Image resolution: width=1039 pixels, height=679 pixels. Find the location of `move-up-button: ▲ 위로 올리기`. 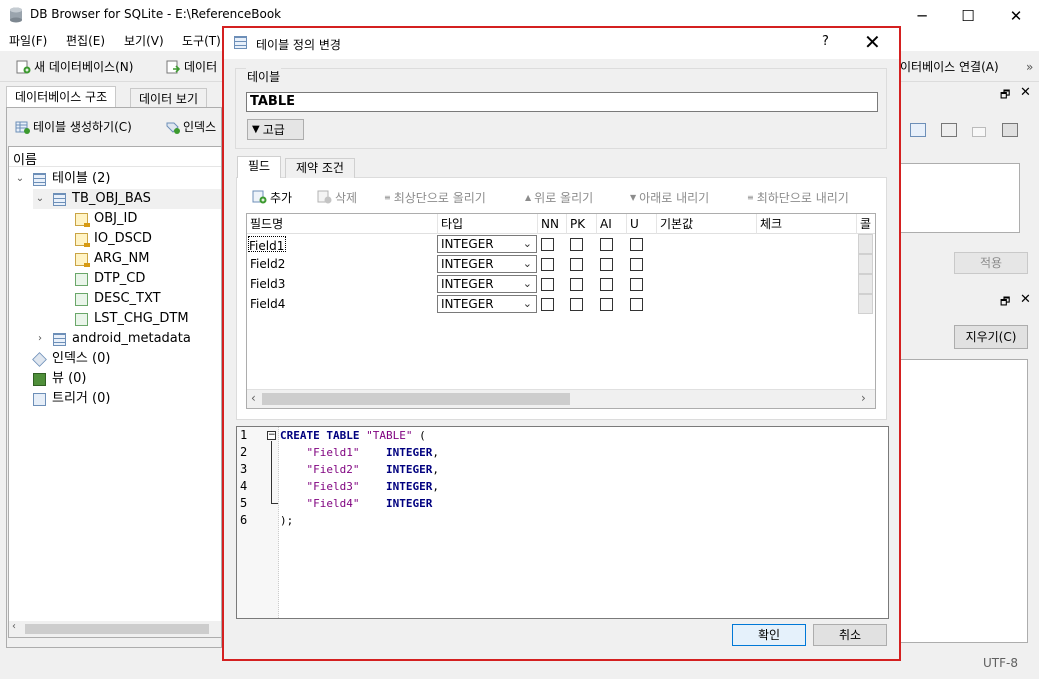

move-up-button: ▲ 위로 올리기 is located at coordinates (559, 197).